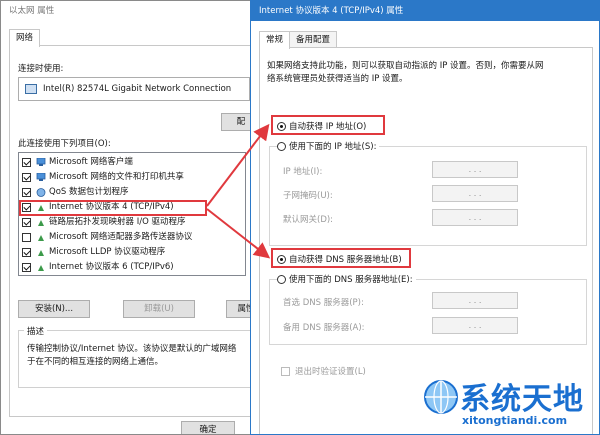 Image resolution: width=600 pixels, height=435 pixels. Describe the element at coordinates (522, 399) in the screenshot. I see `watermark-text: 系统天地` at that location.